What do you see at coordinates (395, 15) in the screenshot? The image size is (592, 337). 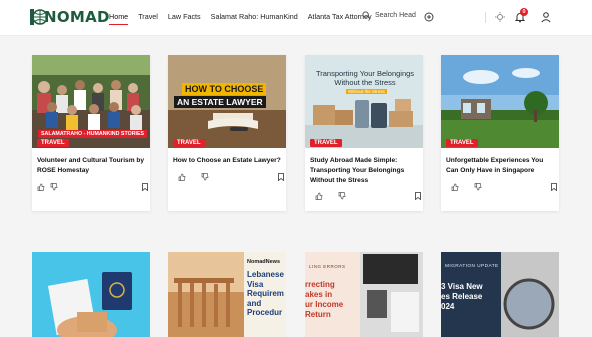 I see `search-input: Search Head` at bounding box center [395, 15].